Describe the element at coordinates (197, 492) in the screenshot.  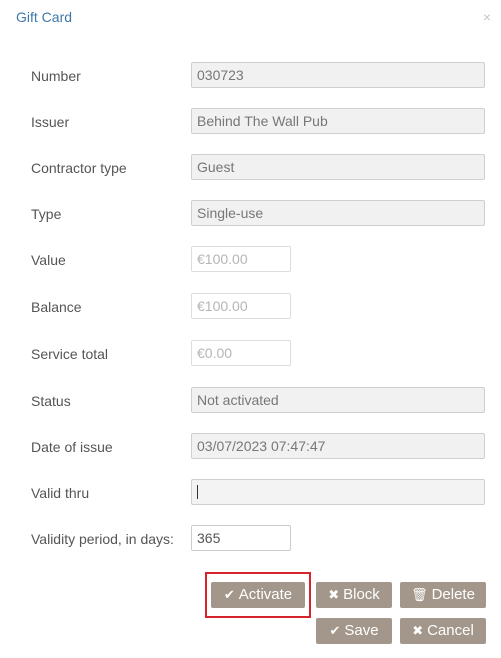
I see `text-cursor` at that location.